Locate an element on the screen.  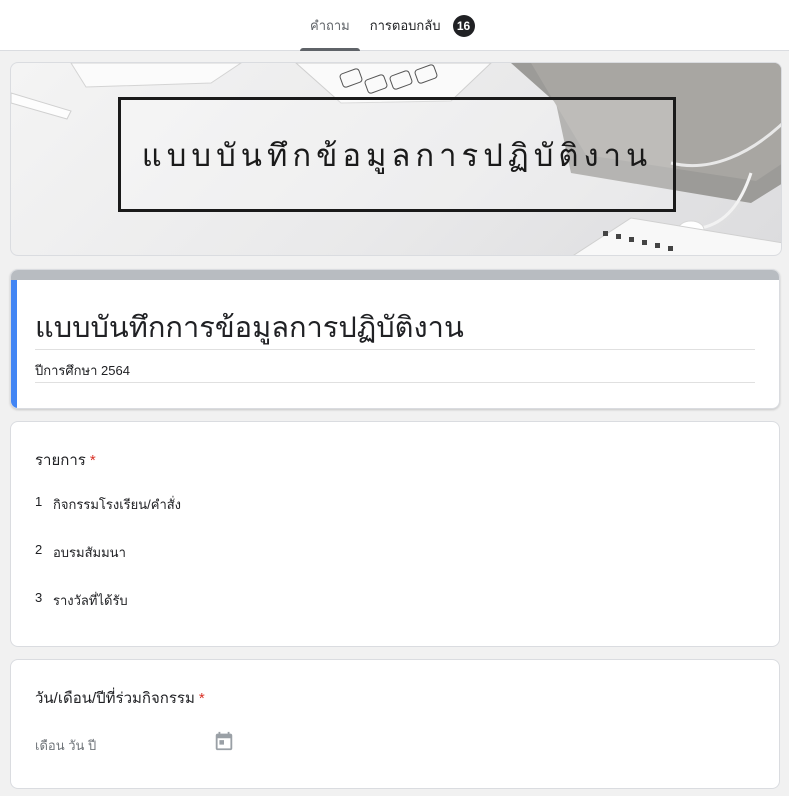
question-label: รายการ * is located at coordinates (65, 460).